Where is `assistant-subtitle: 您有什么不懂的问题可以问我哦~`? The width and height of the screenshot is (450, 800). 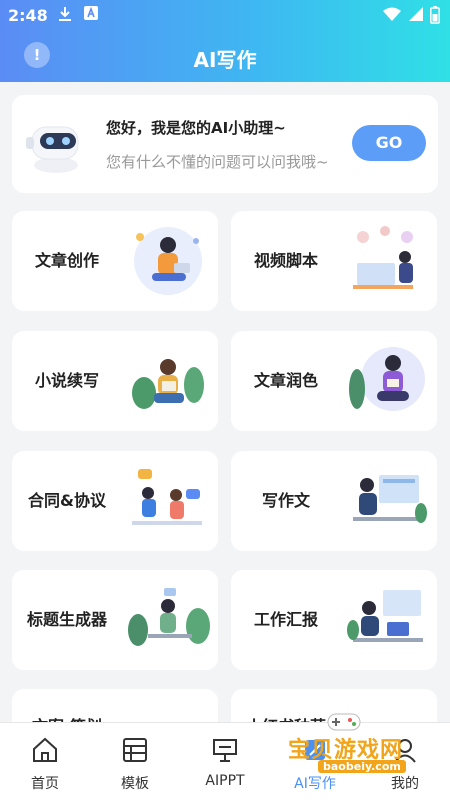
assistant-subtitle: 您有什么不懂的问题可以问我哦~ is located at coordinates (217, 162).